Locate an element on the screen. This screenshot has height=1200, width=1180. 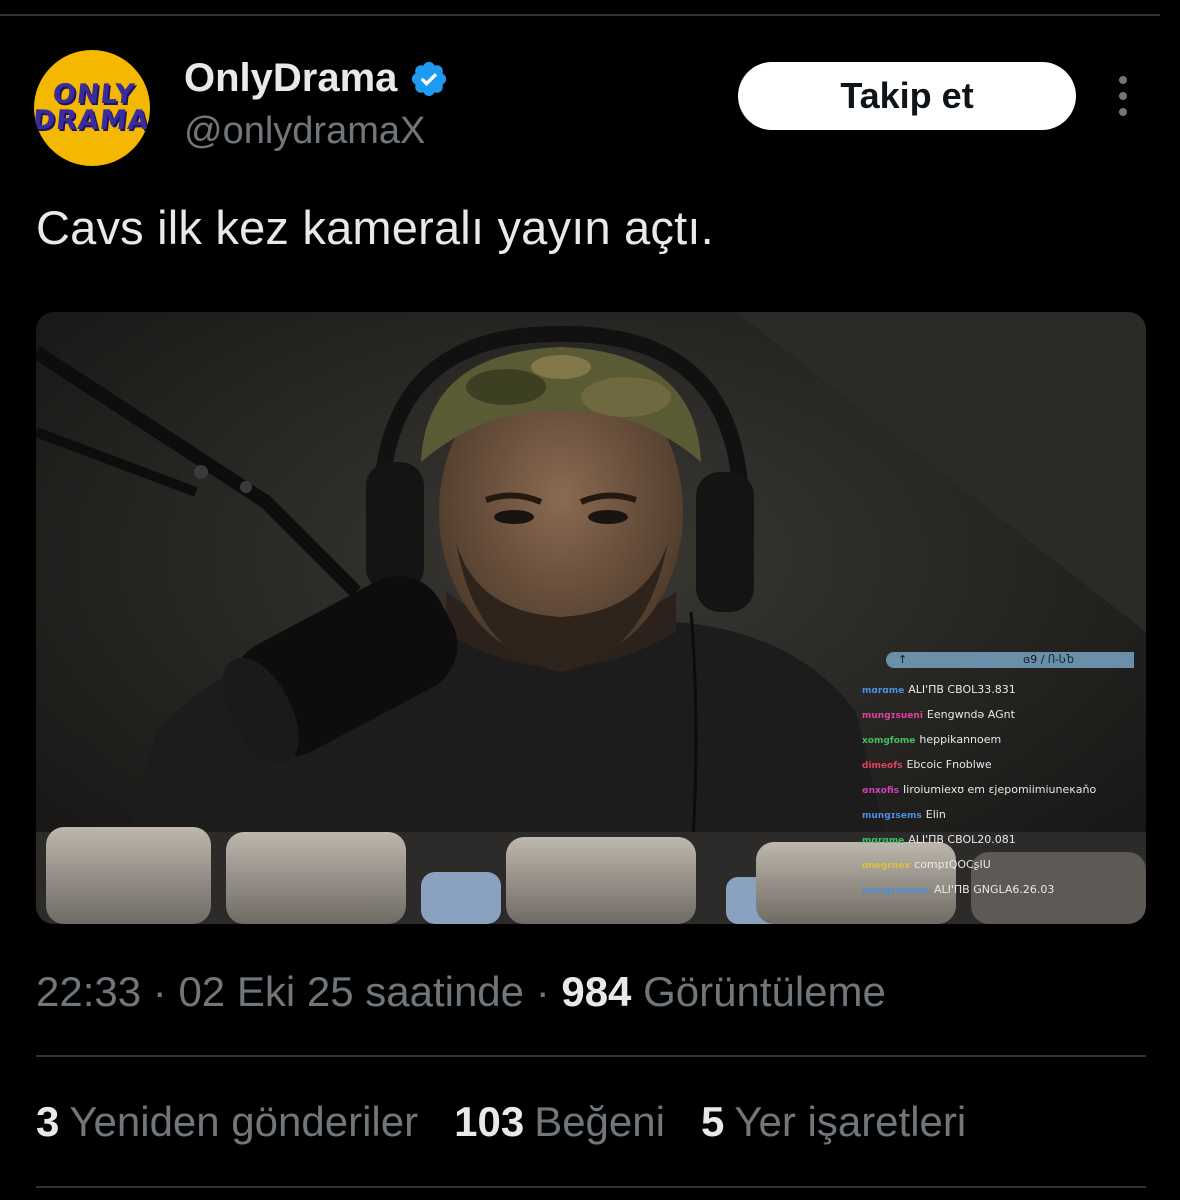
tweet-time: 22:33 is located at coordinates (88, 991).